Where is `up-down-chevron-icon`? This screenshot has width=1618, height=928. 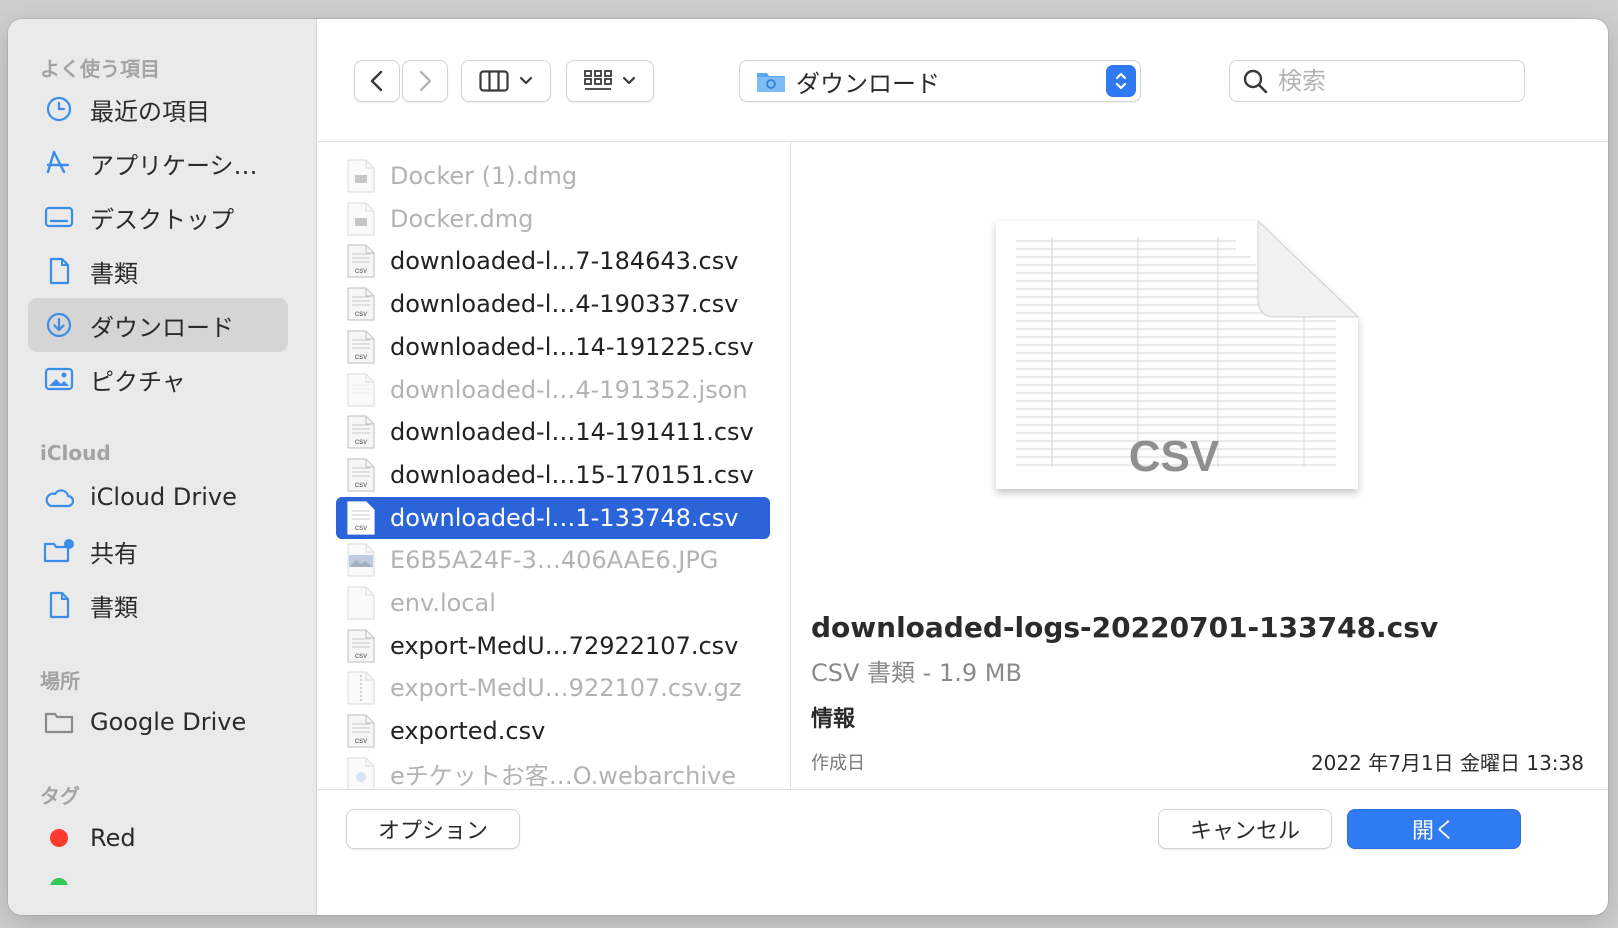
up-down-chevron-icon is located at coordinates (1121, 81).